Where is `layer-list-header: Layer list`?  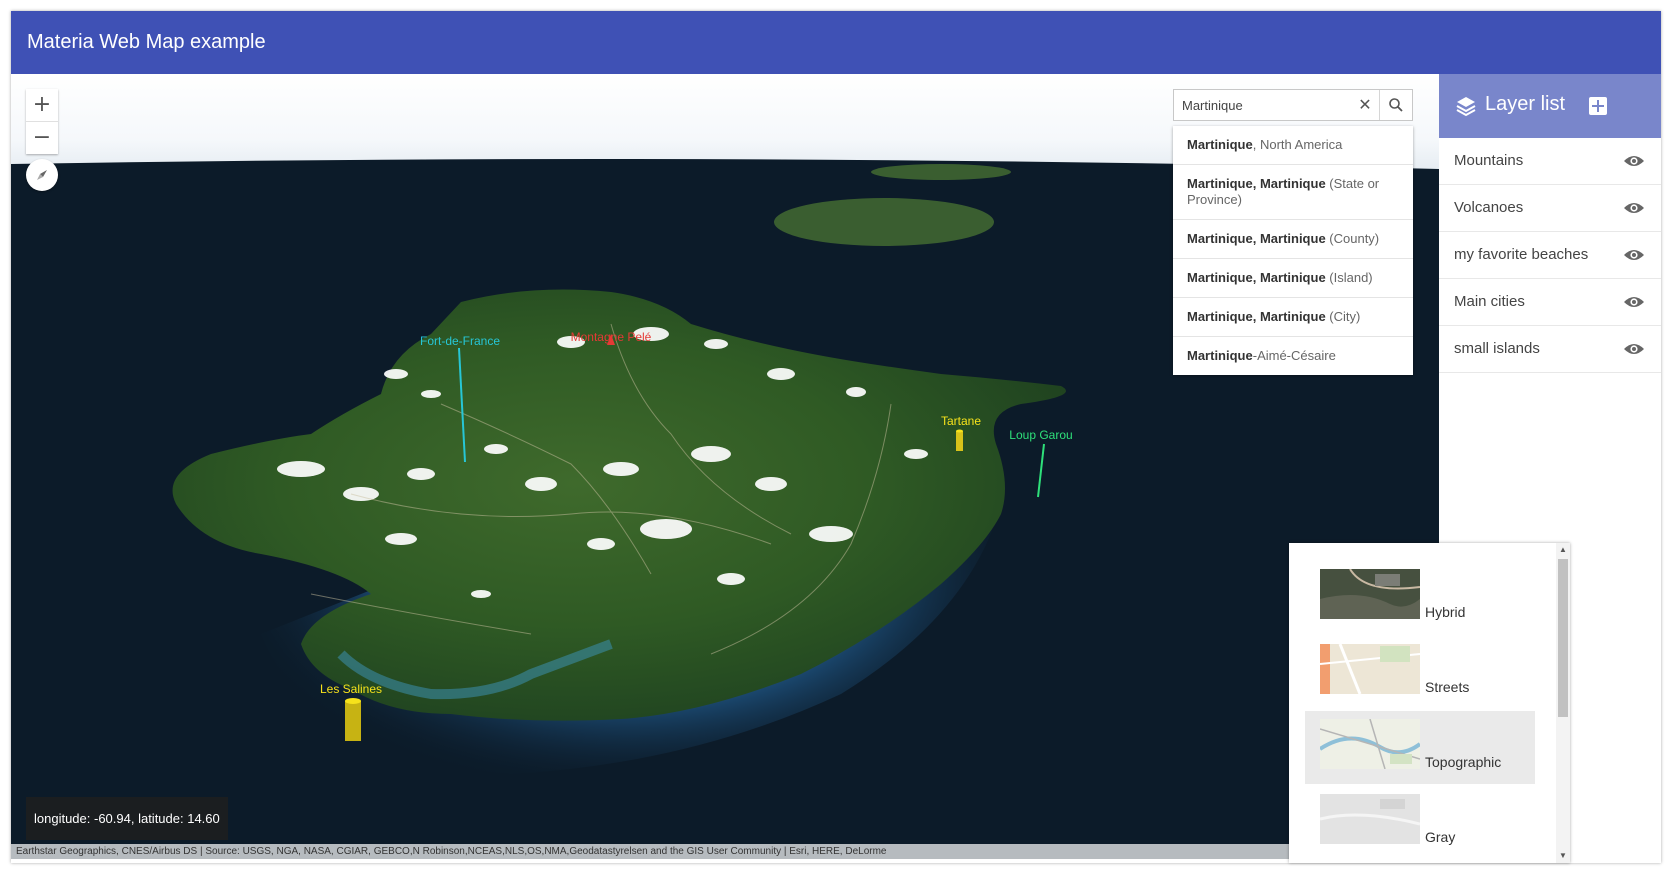 layer-list-header: Layer list is located at coordinates (1550, 106).